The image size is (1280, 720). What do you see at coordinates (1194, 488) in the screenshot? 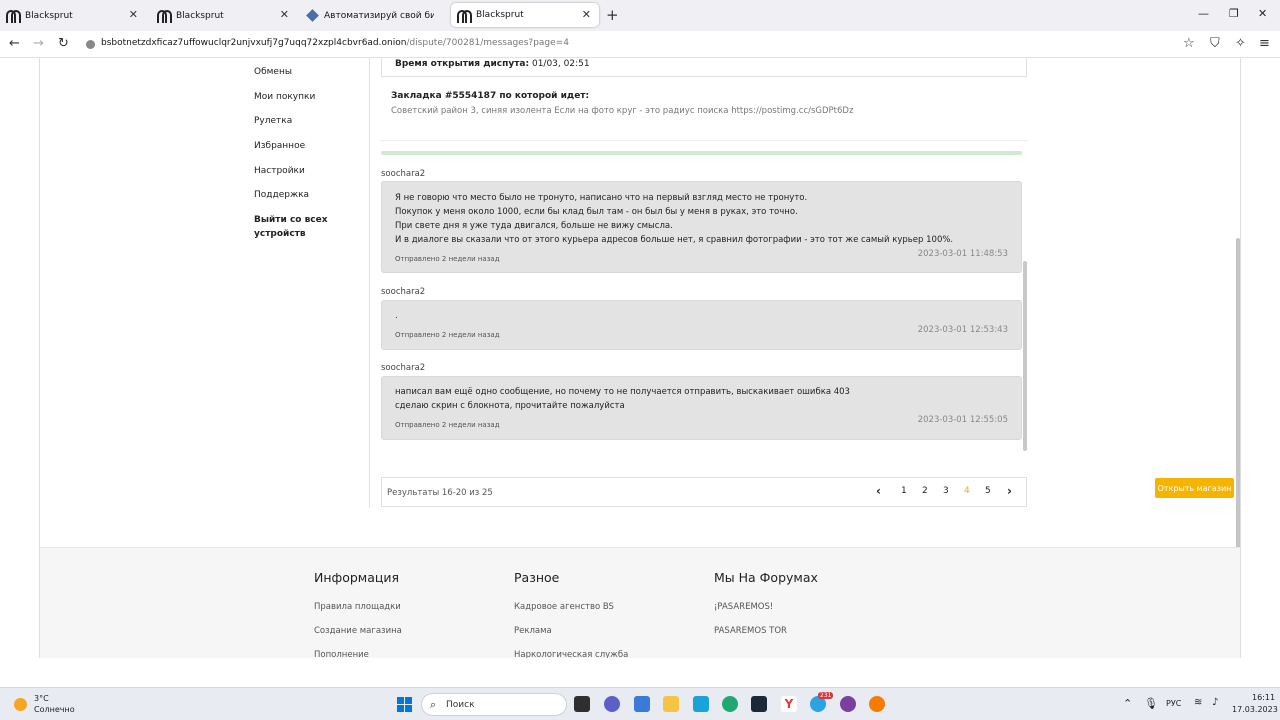
I see `open-shop-button: Открыть магазин` at bounding box center [1194, 488].